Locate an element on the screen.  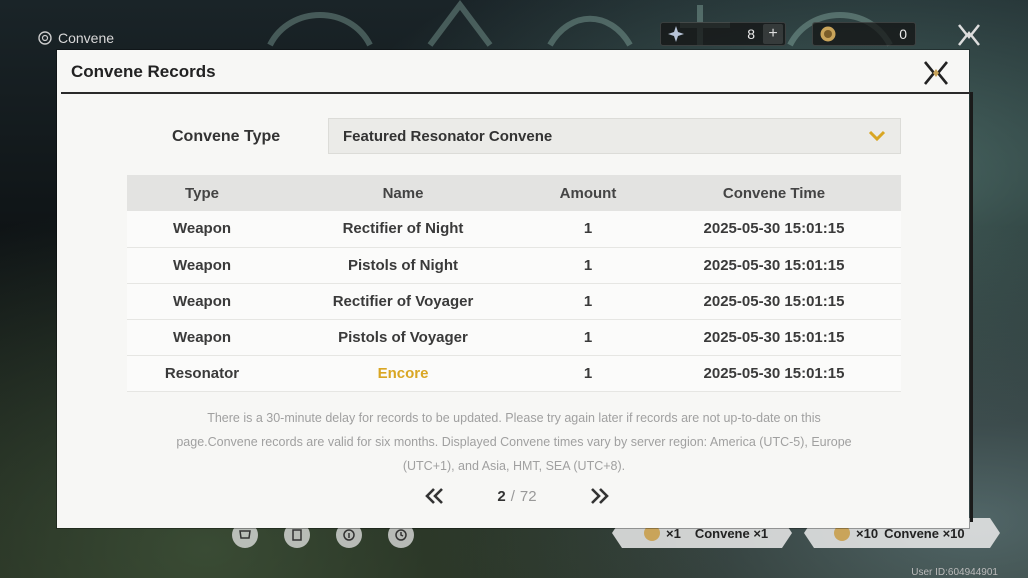
screen-close-icon is located at coordinates (969, 35).